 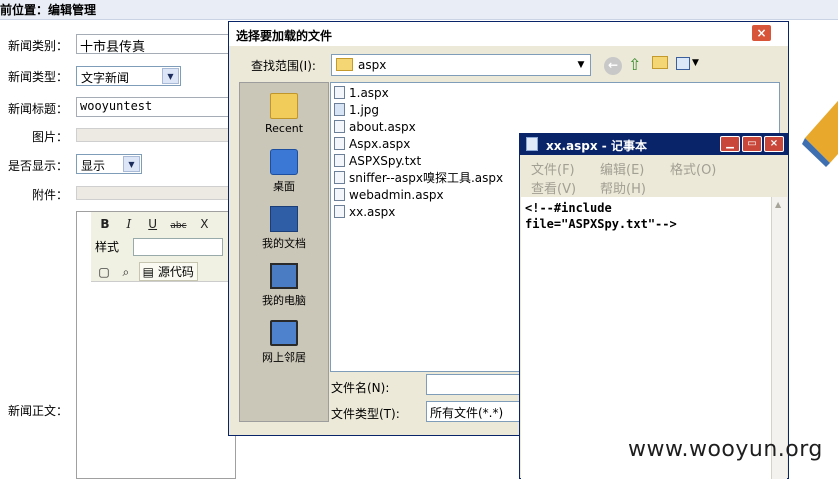 What do you see at coordinates (105, 78) in the screenshot?
I see `type-value: 文字新闻` at bounding box center [105, 78].